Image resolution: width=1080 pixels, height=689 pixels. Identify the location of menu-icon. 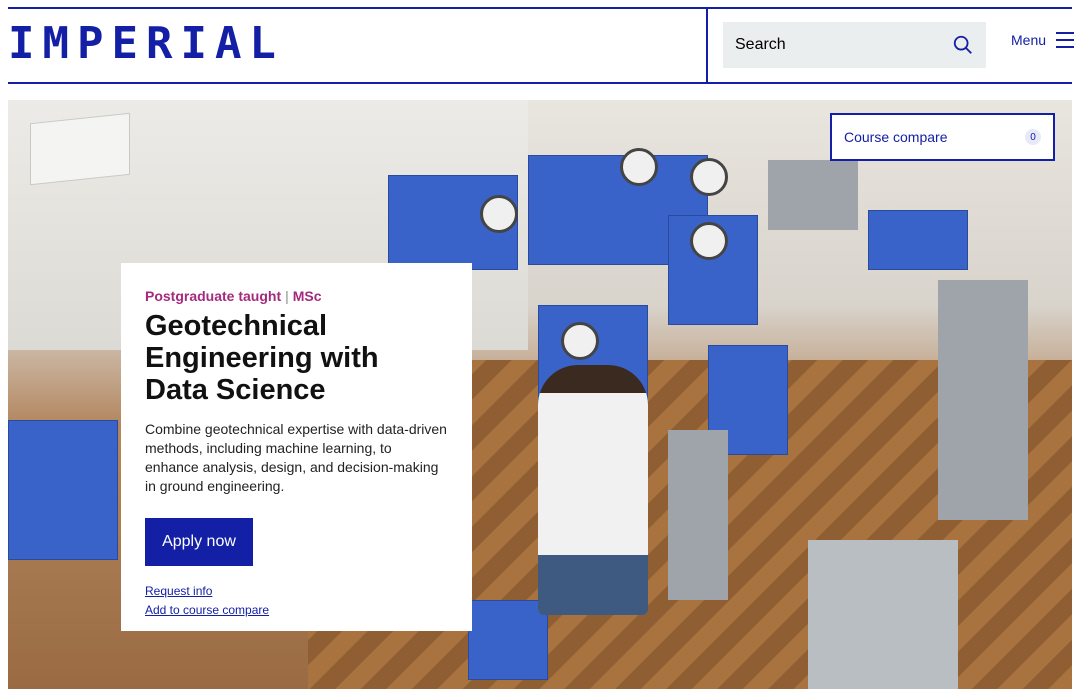
(1065, 40).